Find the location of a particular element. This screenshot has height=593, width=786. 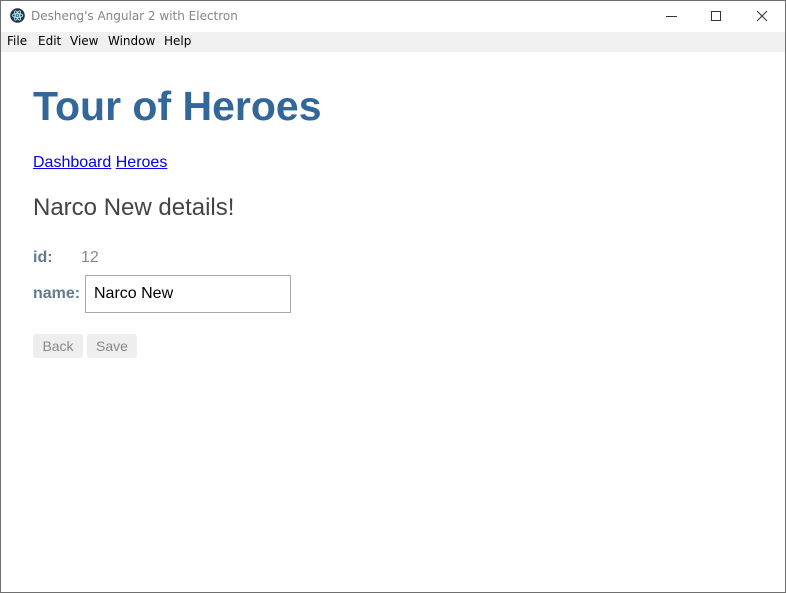

menu-window: Window is located at coordinates (131, 41).